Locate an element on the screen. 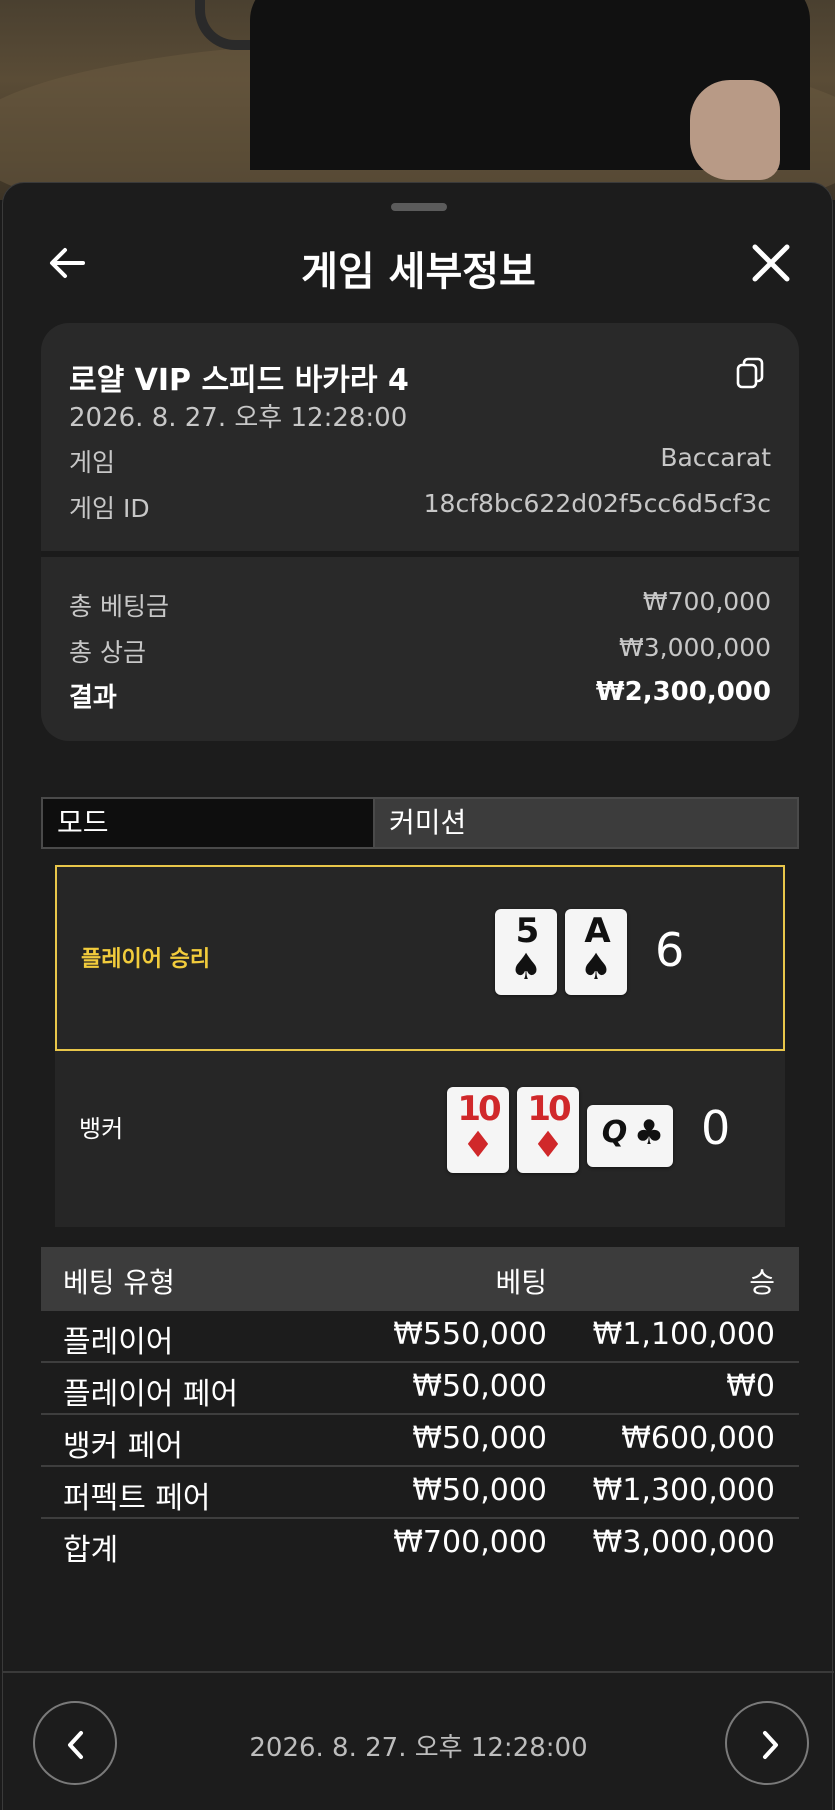 Image resolution: width=835 pixels, height=1810 pixels. close-button is located at coordinates (771, 263).